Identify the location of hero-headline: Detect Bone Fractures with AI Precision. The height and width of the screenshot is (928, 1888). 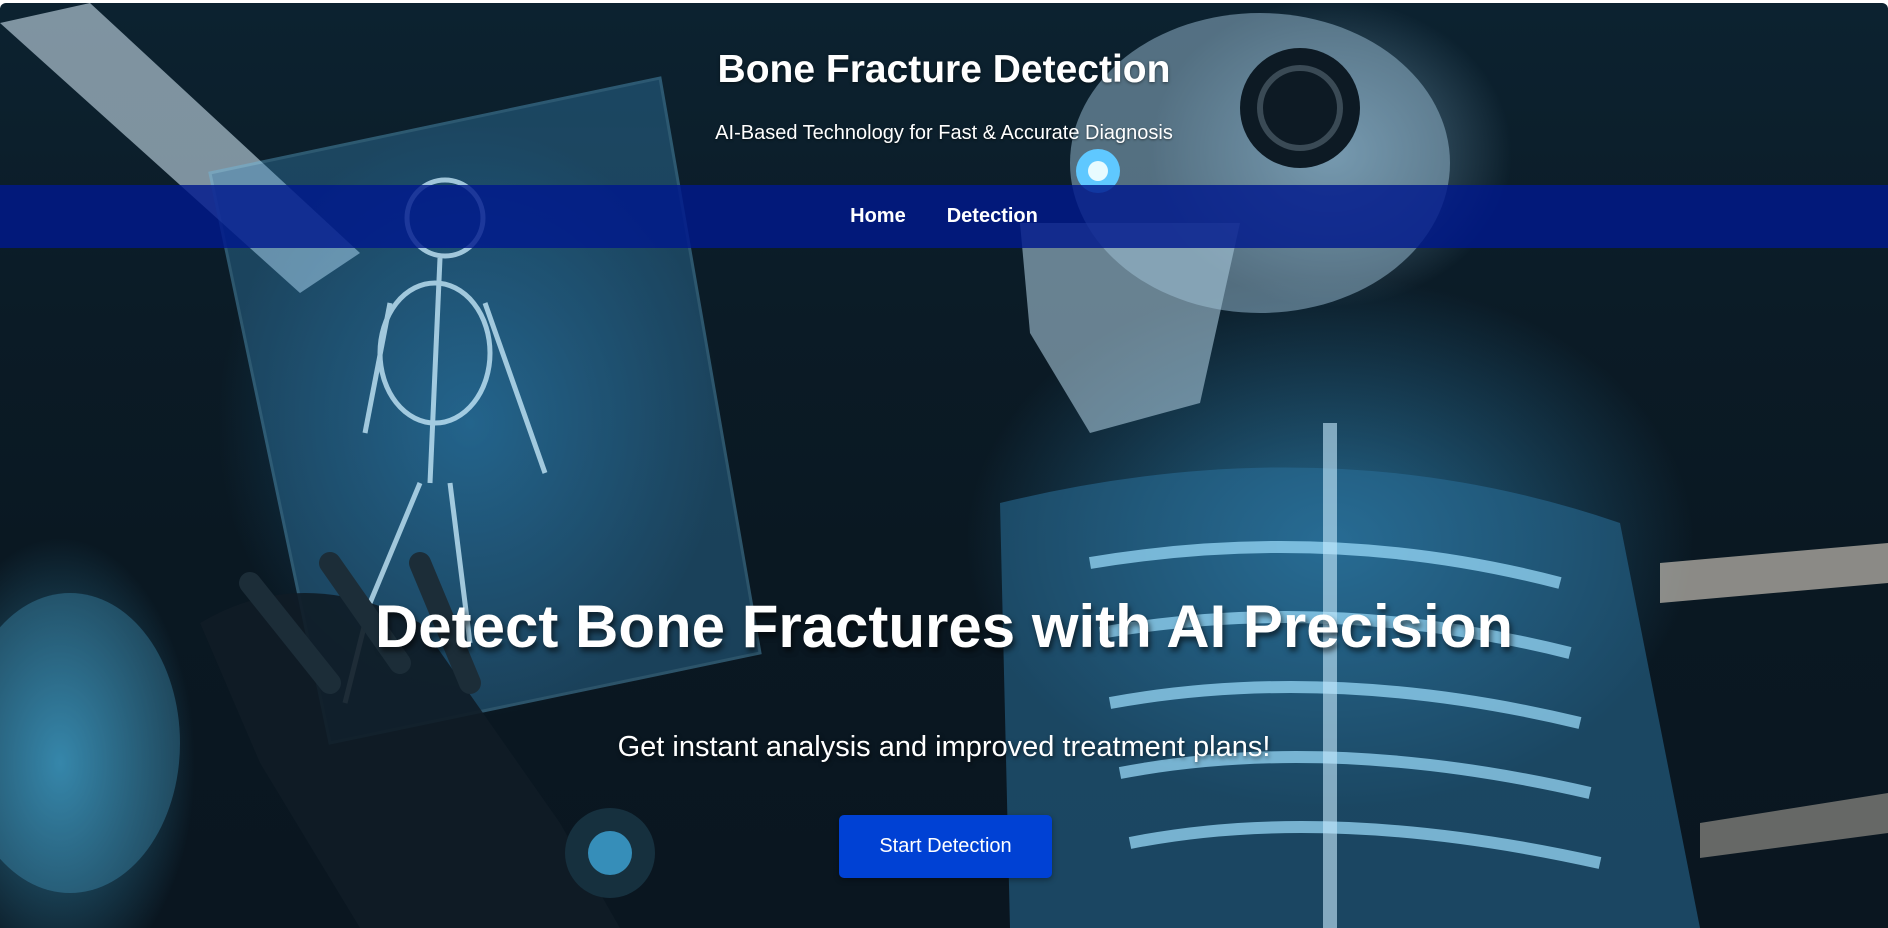
(944, 626).